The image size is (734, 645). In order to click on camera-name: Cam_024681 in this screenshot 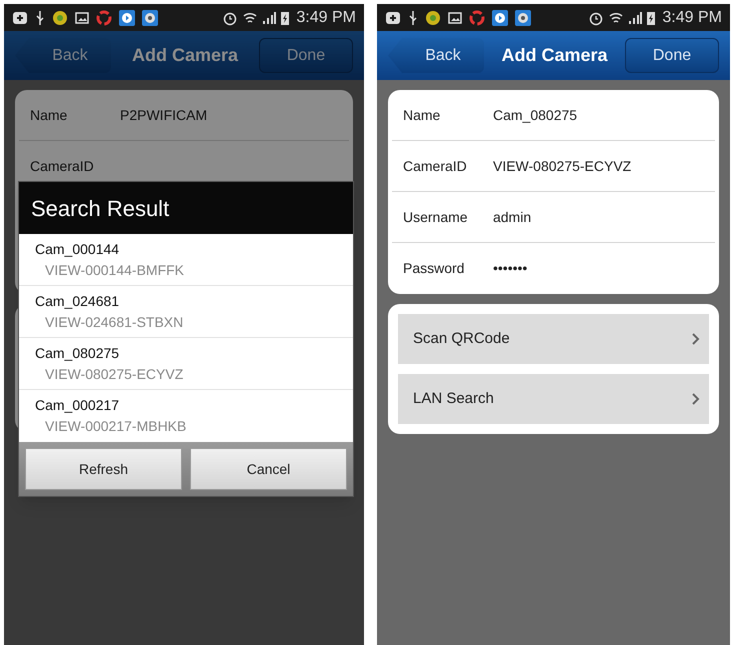, I will do `click(77, 301)`.